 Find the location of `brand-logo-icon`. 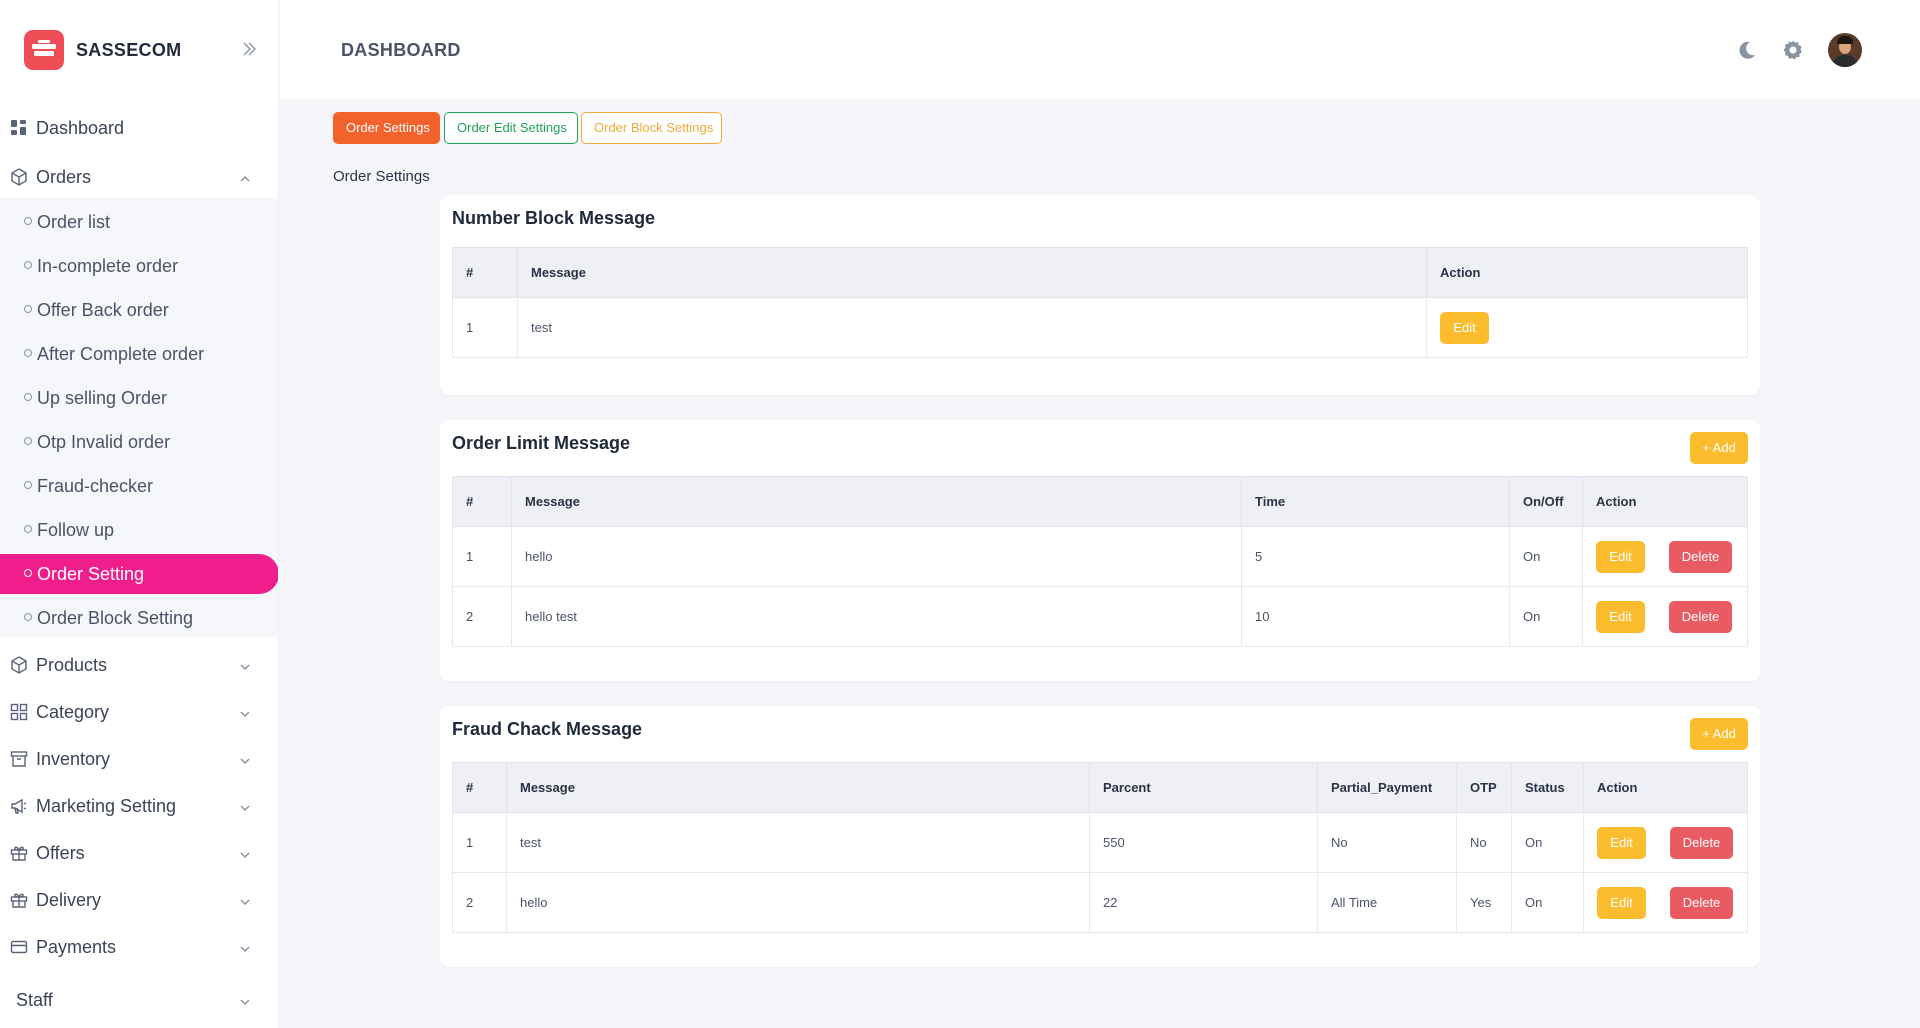

brand-logo-icon is located at coordinates (44, 50).